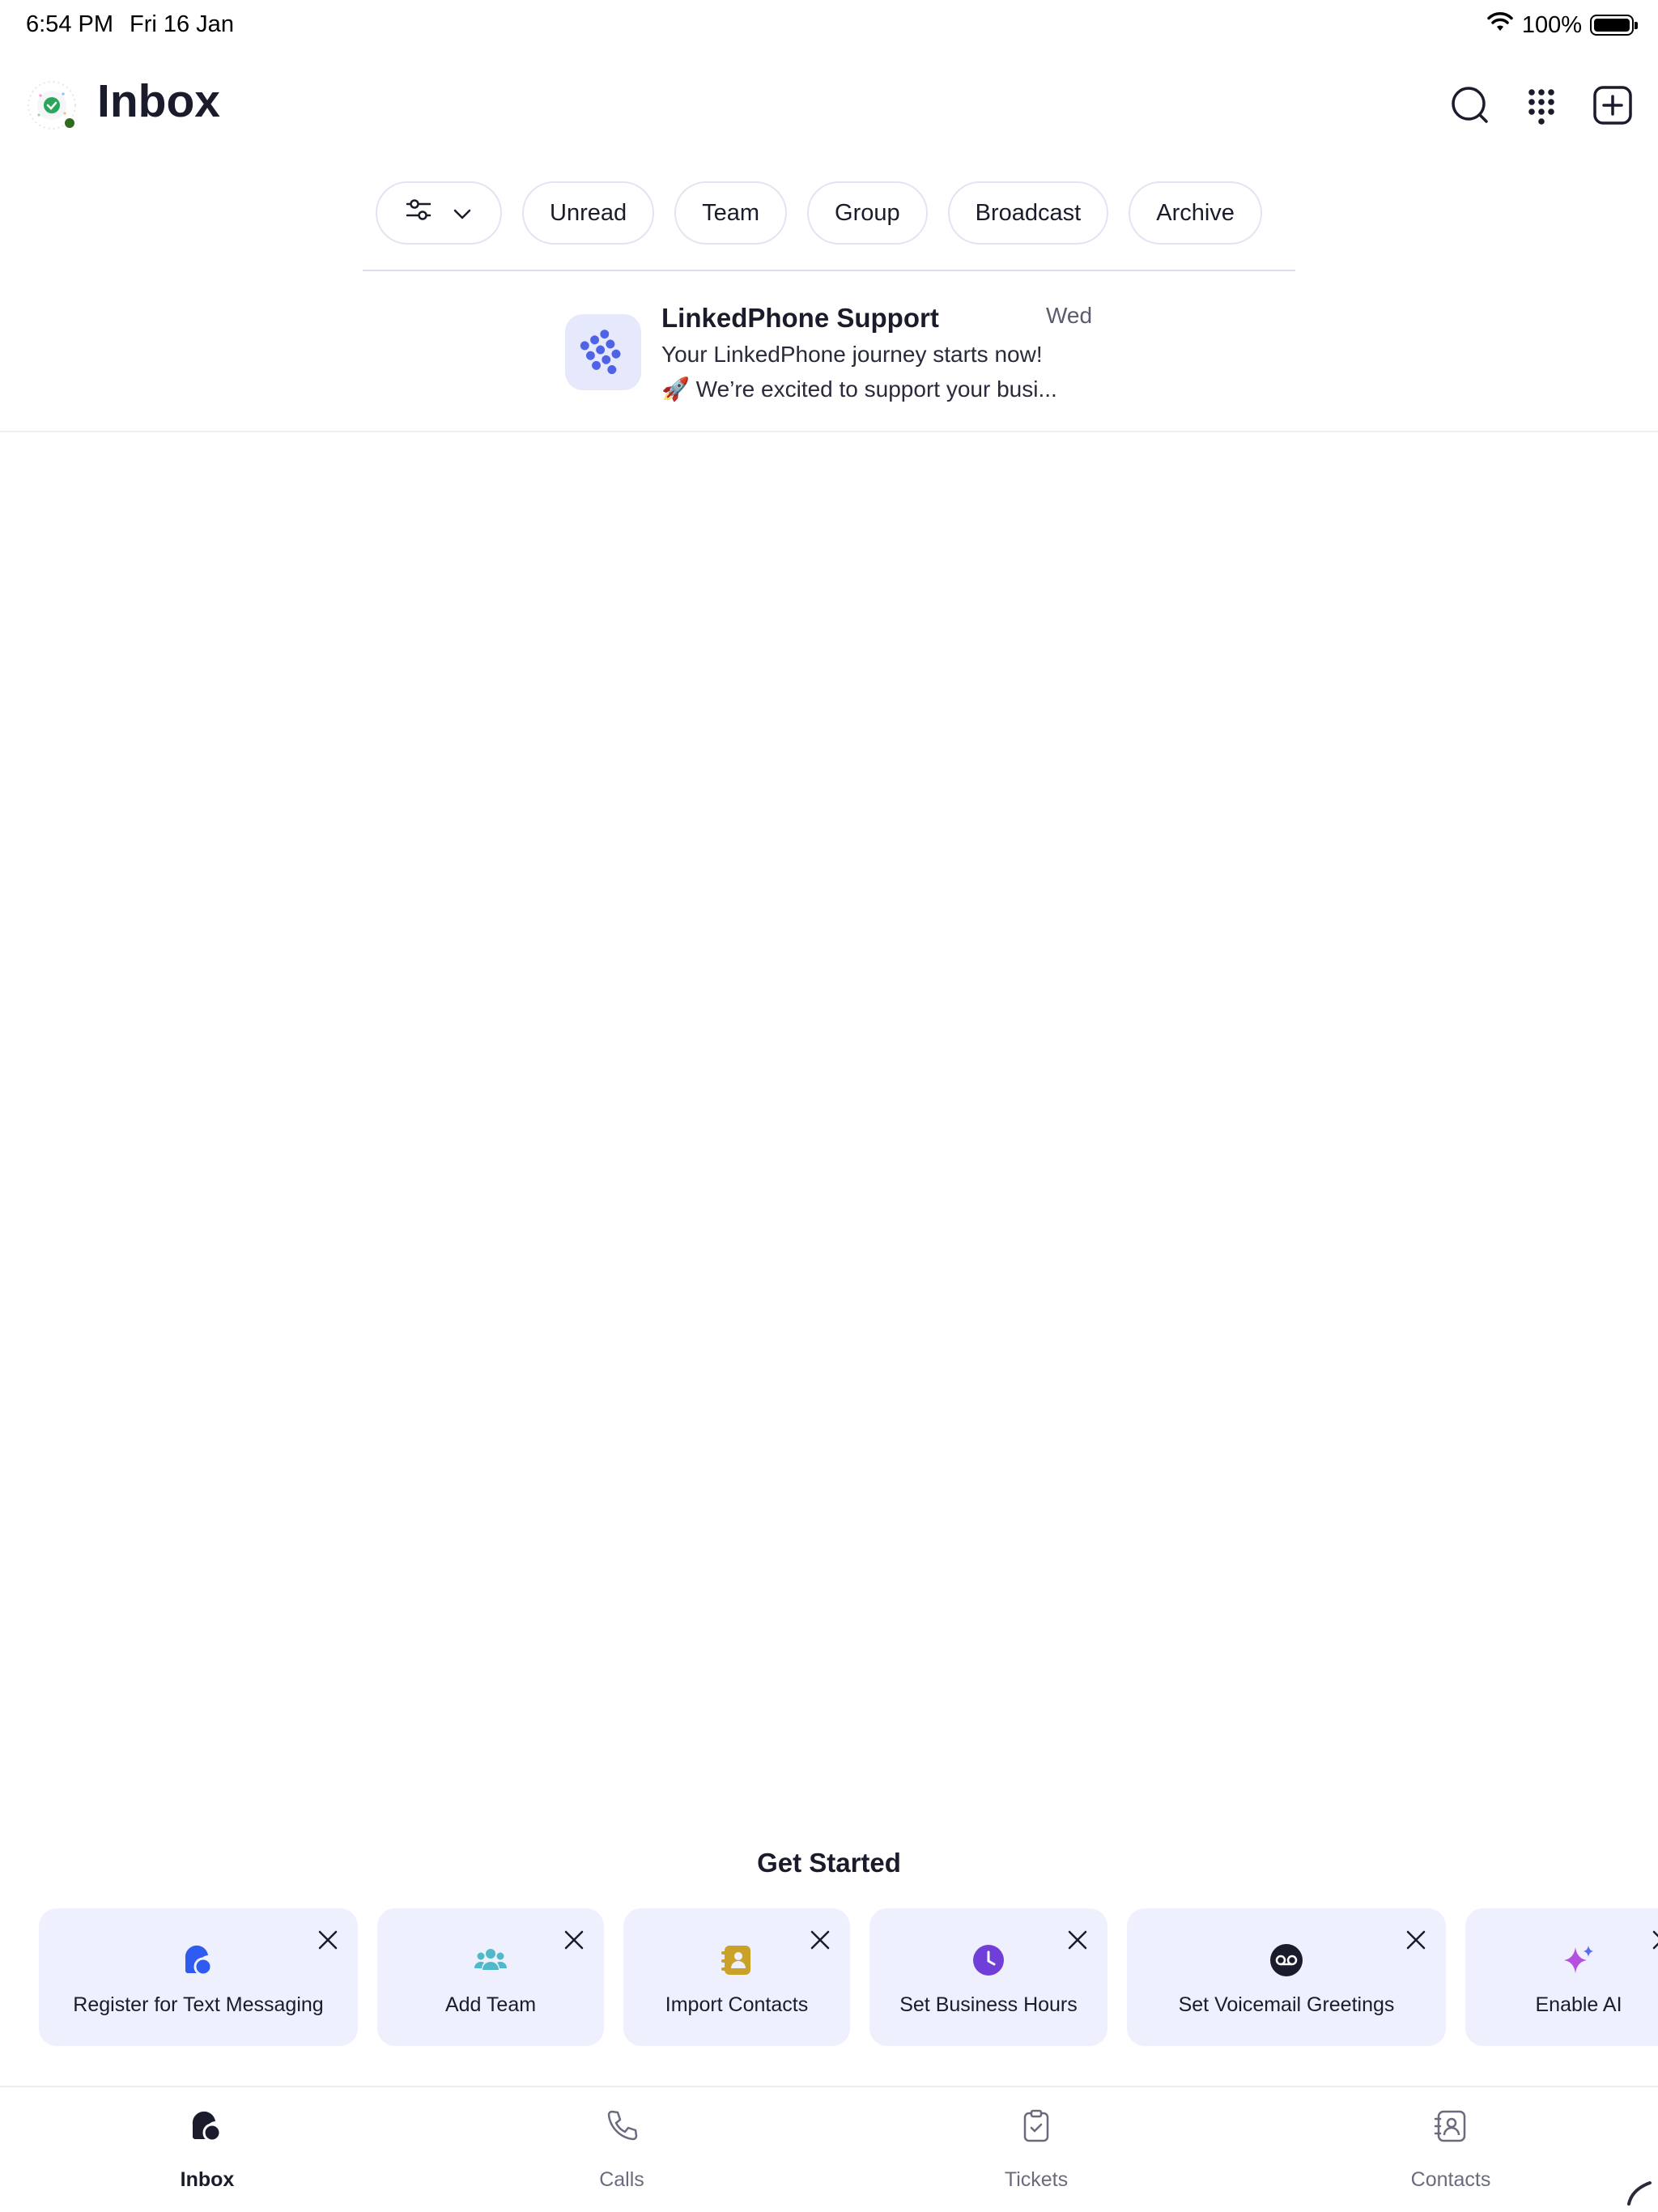 The image size is (1658, 2212). Describe the element at coordinates (207, 2126) in the screenshot. I see `inbox-icon` at that location.